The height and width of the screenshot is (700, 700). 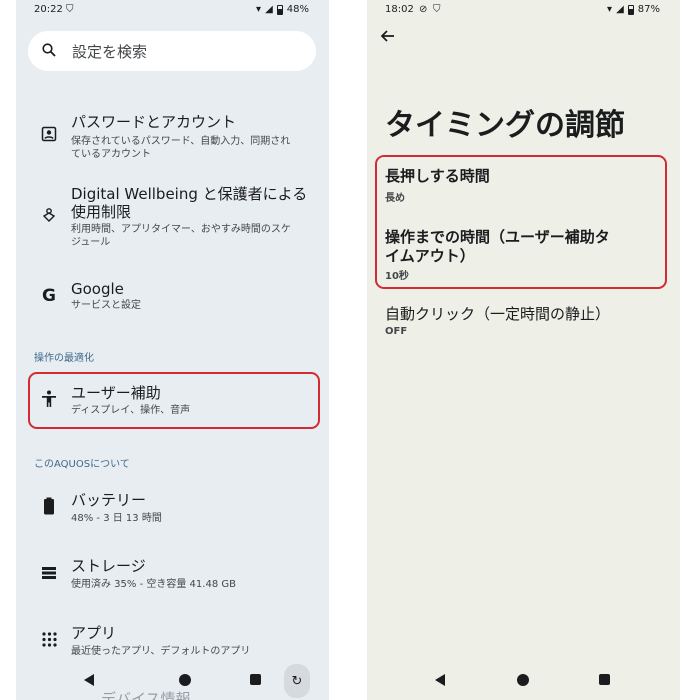 What do you see at coordinates (172, 681) in the screenshot?
I see `navigation-bar: ↻` at bounding box center [172, 681].